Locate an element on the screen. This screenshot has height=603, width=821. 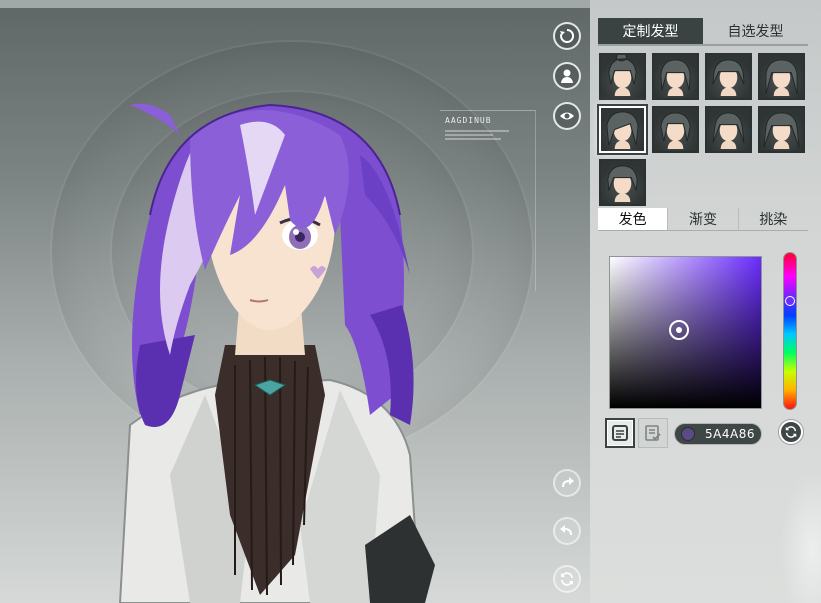
list-icon is located at coordinates (620, 433).